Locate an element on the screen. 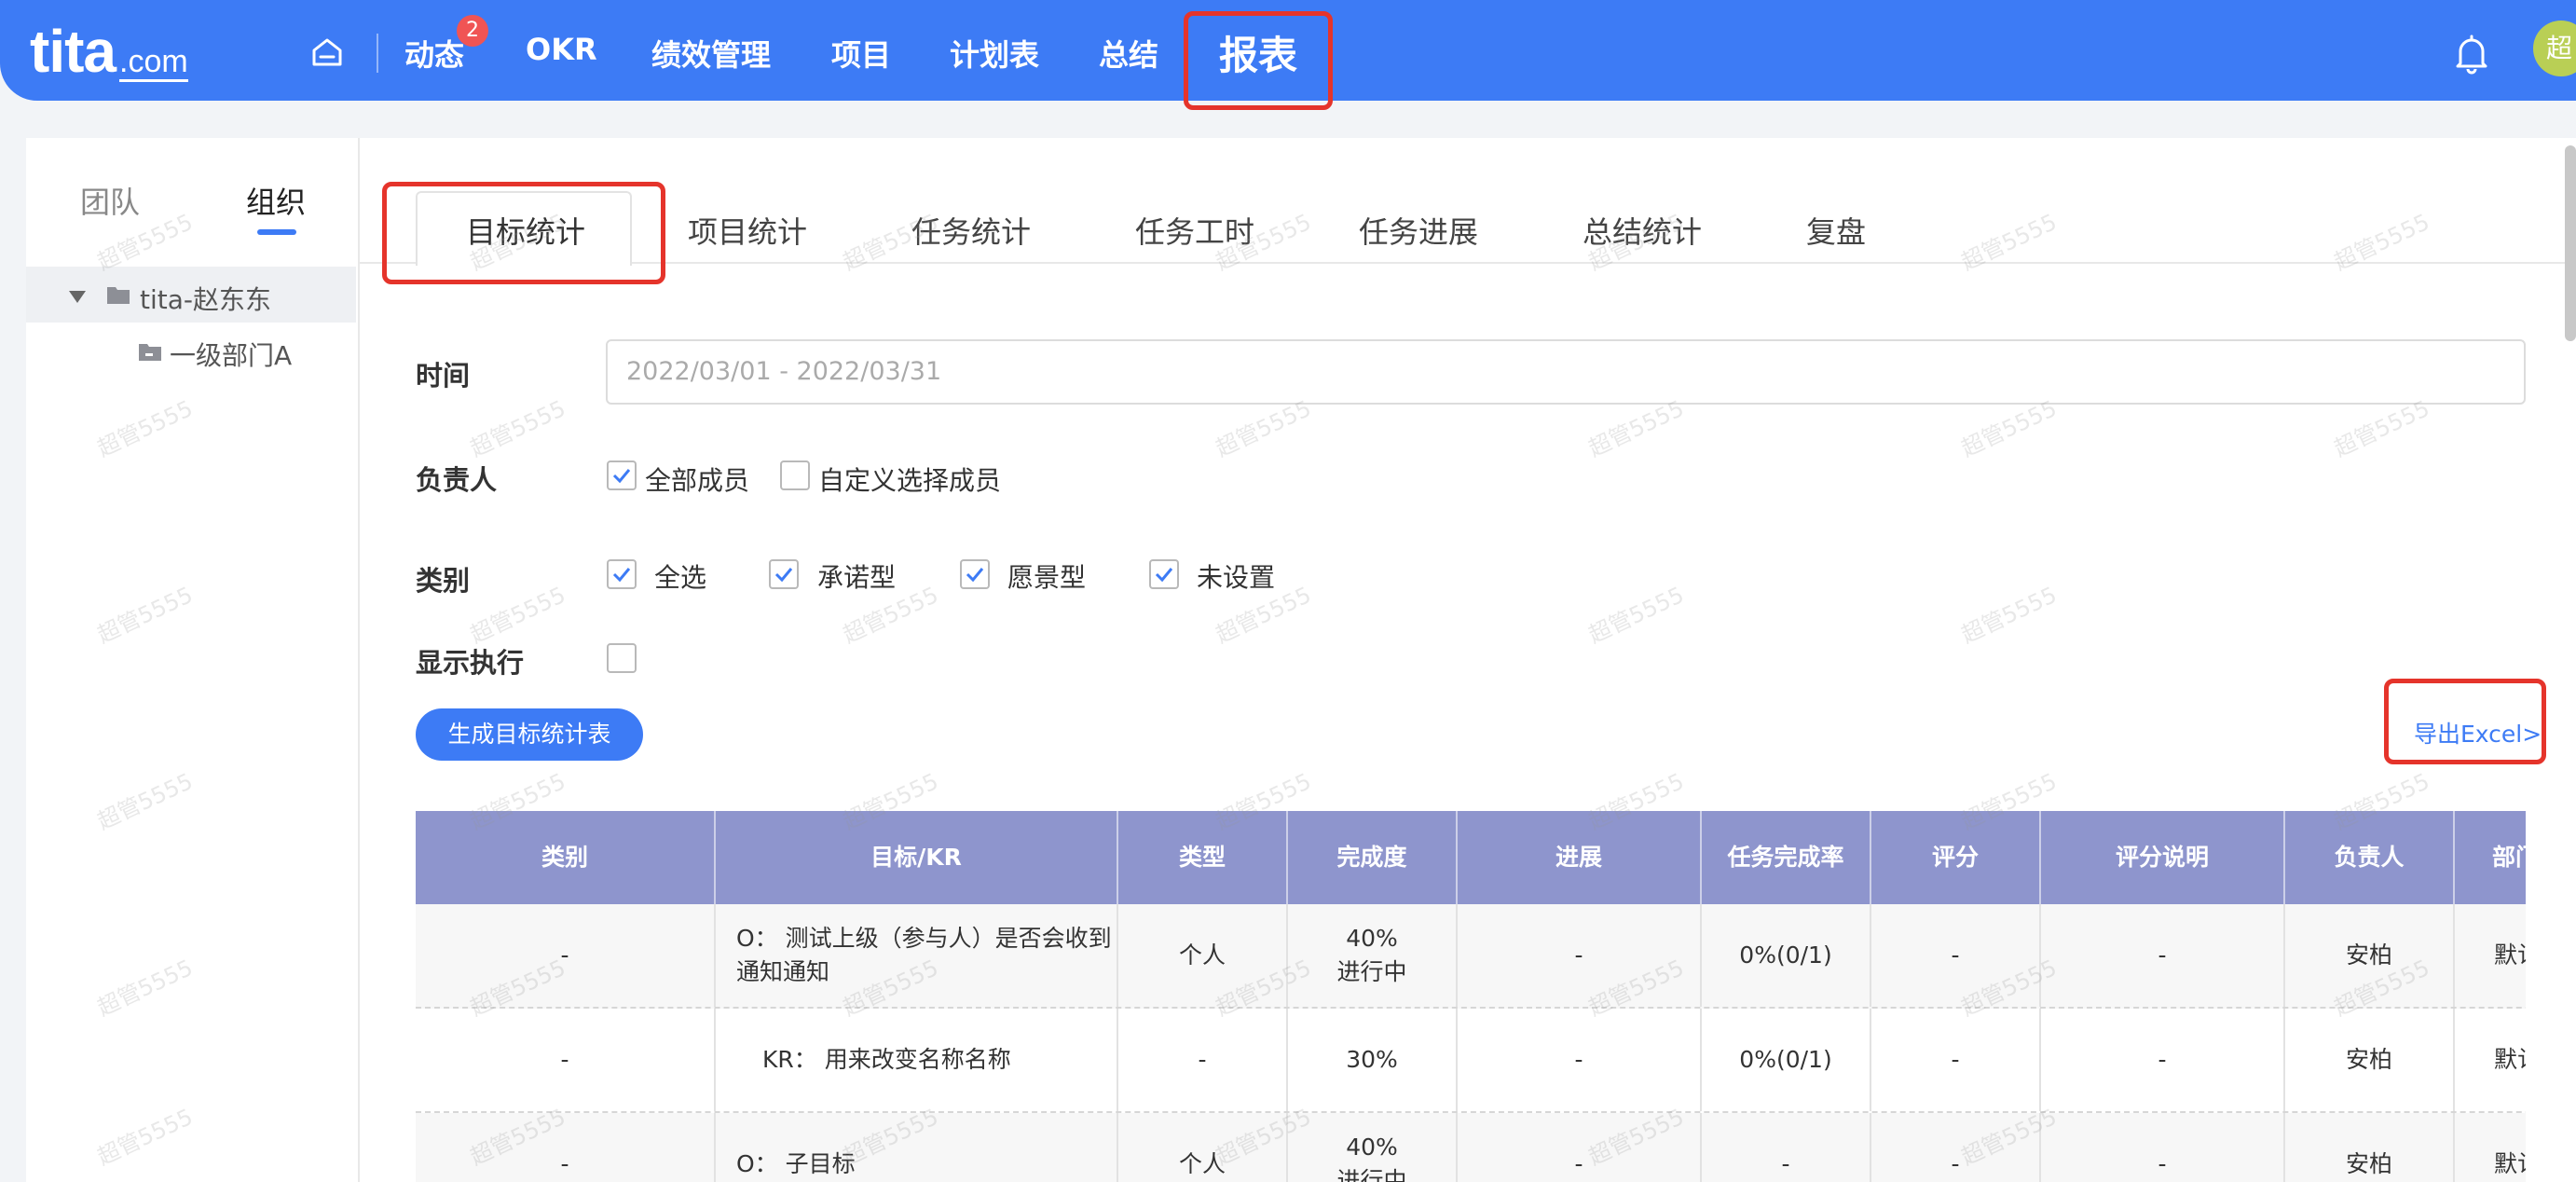 This screenshot has width=2576, height=1182. tab-task-hours: 任务工时 is located at coordinates (1194, 230).